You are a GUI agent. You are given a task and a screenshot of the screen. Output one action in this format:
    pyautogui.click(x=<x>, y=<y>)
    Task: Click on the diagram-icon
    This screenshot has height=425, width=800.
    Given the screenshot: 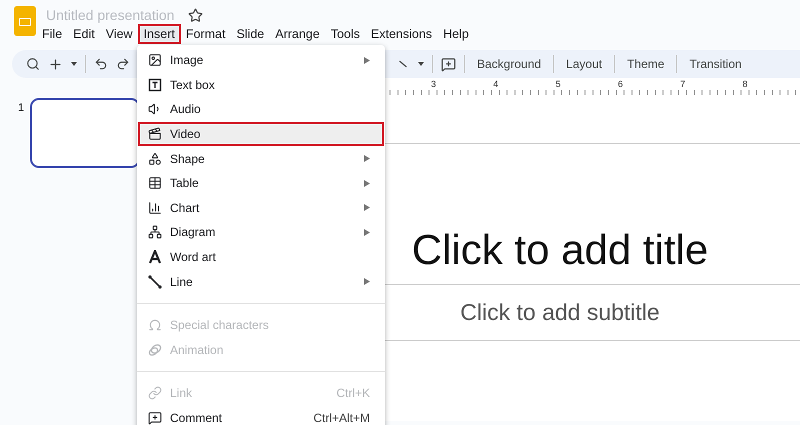 What is the action you would take?
    pyautogui.click(x=155, y=232)
    